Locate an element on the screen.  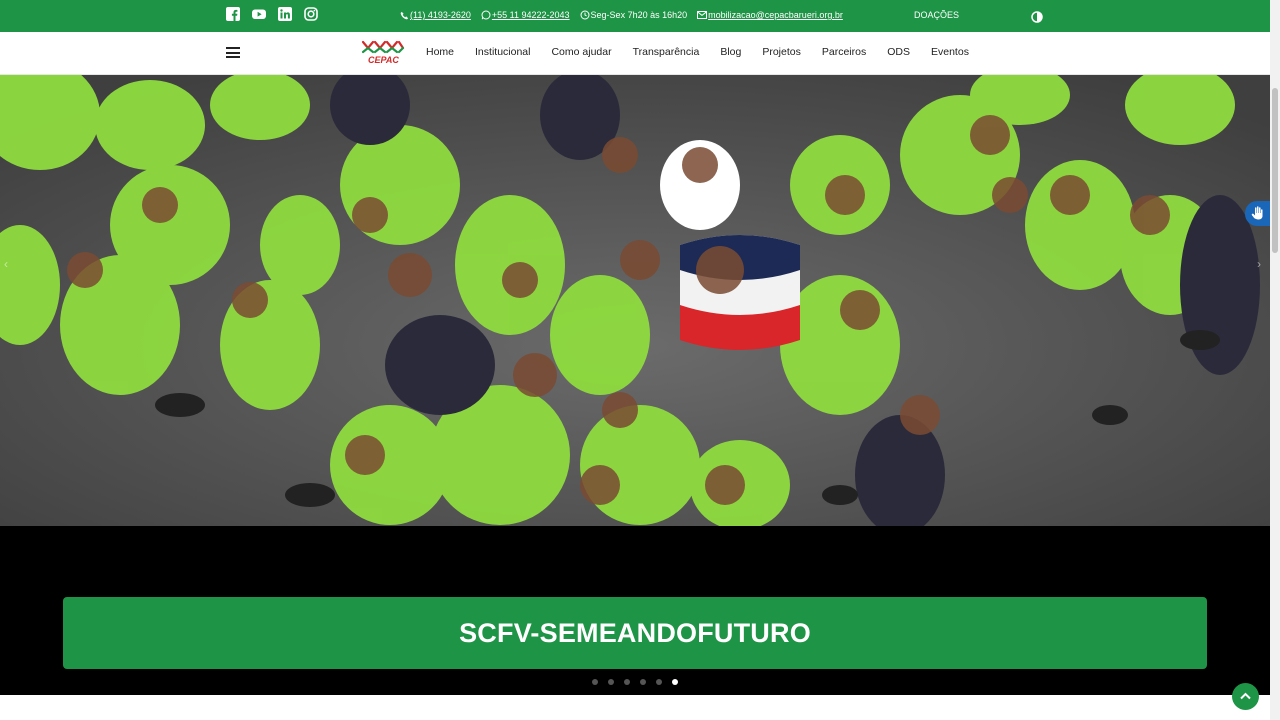
whatsapp-icon is located at coordinates (486, 15).